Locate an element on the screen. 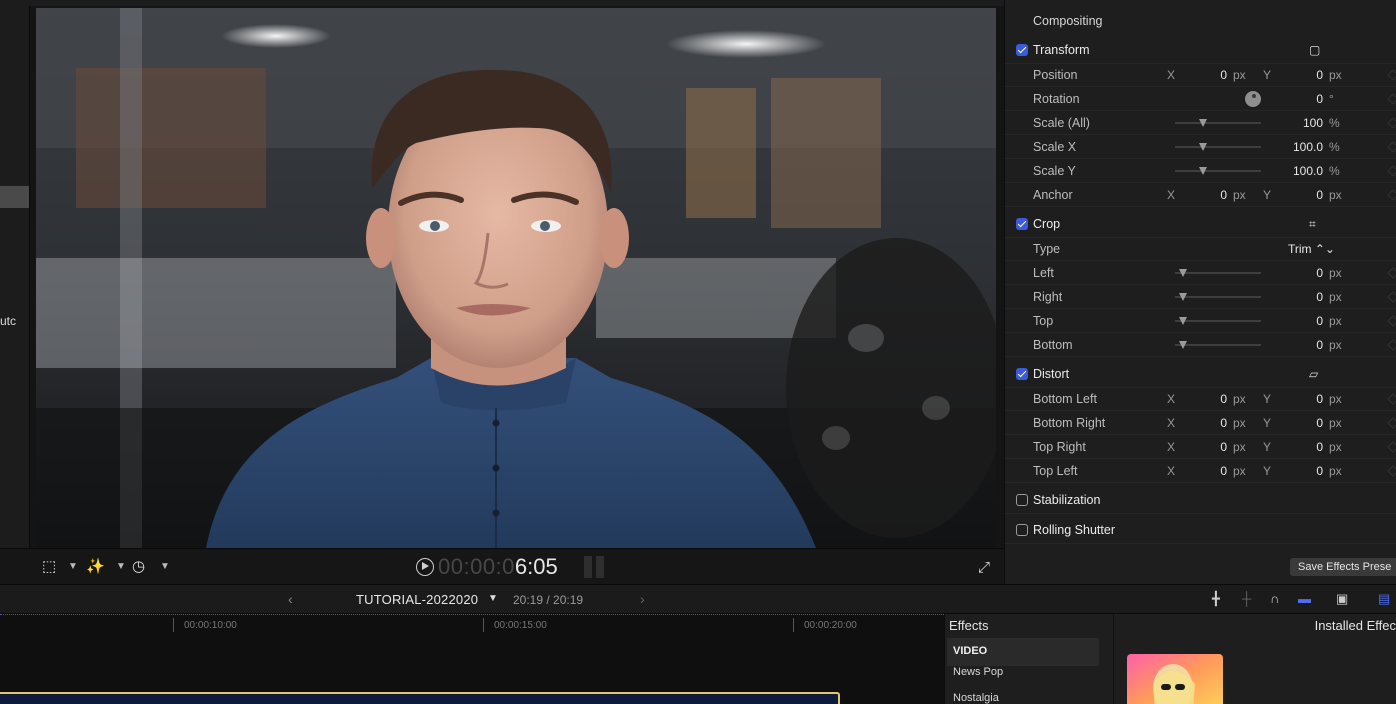  position-y-value: 0 is located at coordinates (1301, 75).